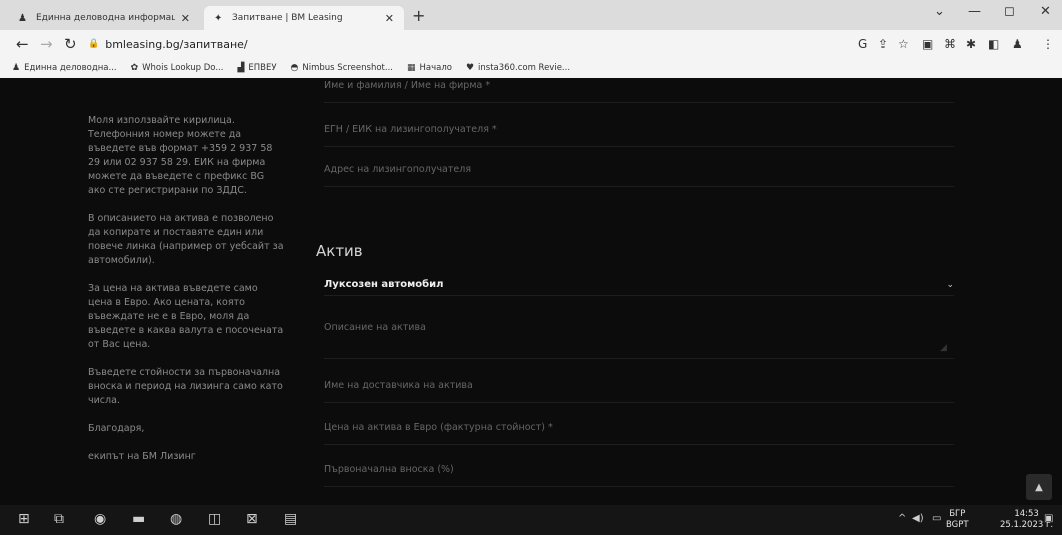 The width and height of the screenshot is (1062, 535). Describe the element at coordinates (513, 44) in the screenshot. I see `address-bar: 🔒 bmleasing.bg/запитване/` at that location.